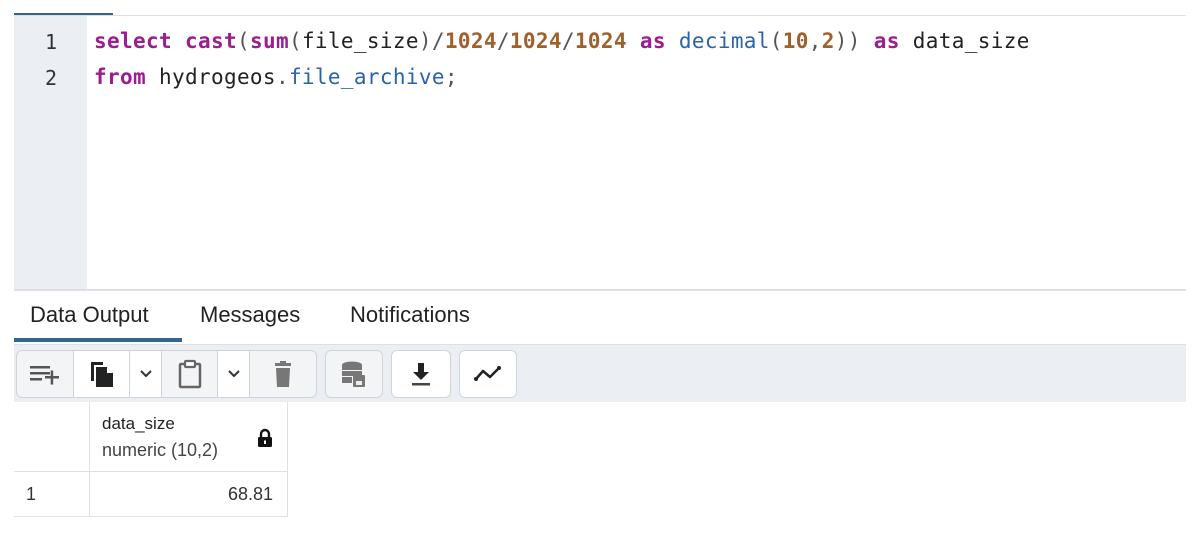 Image resolution: width=1200 pixels, height=536 pixels. I want to click on line-number: 2, so click(50, 78).